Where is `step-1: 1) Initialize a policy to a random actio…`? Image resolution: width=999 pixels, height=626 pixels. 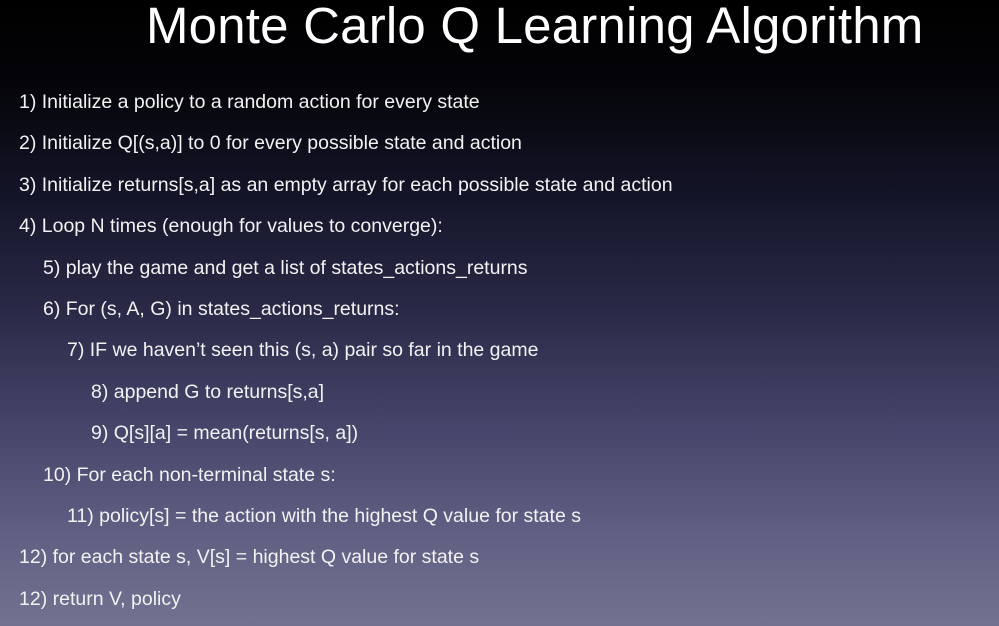
step-1: 1) Initialize a policy to a random actio… is located at coordinates (249, 102).